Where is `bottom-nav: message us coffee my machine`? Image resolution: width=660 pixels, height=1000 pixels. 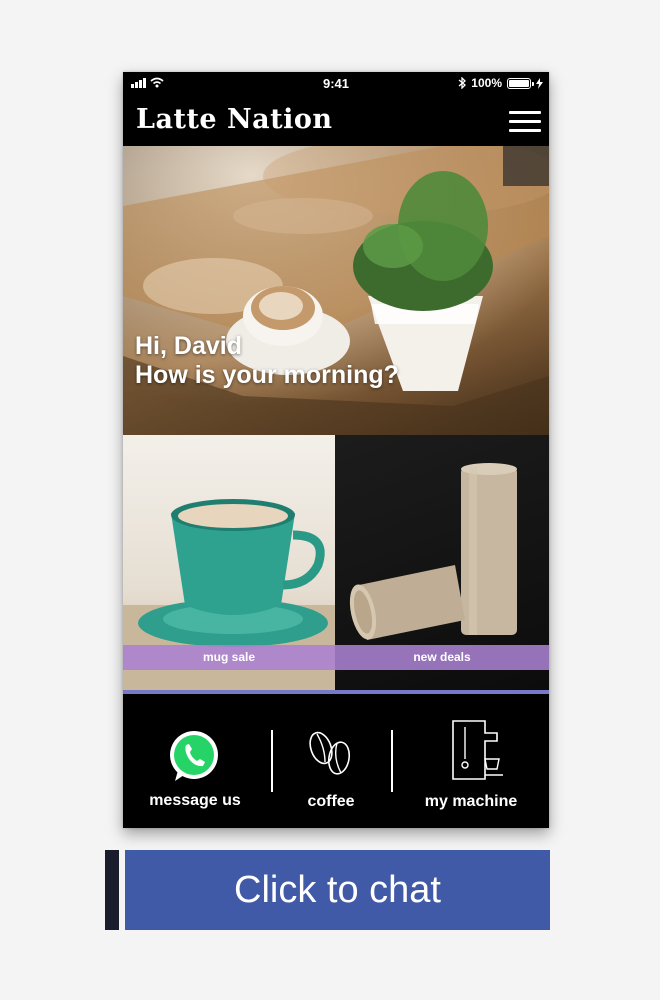
bottom-nav: message us coffee my machine is located at coordinates (336, 761).